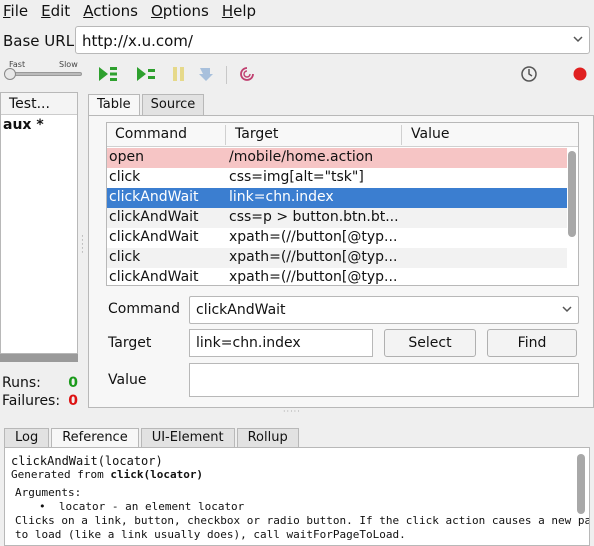 This screenshot has width=594, height=546. What do you see at coordinates (297, 74) in the screenshot?
I see `toolbar: Fast Slow` at bounding box center [297, 74].